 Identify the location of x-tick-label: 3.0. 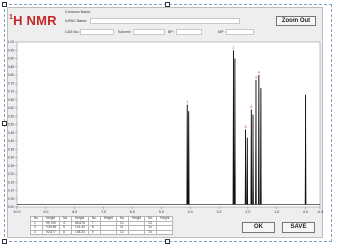
(219, 212).